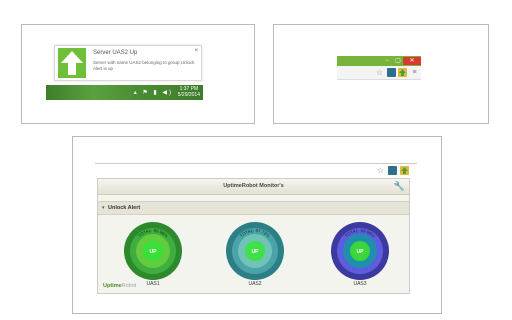  I want to click on logo-text-robot: Robot, so click(129, 286).